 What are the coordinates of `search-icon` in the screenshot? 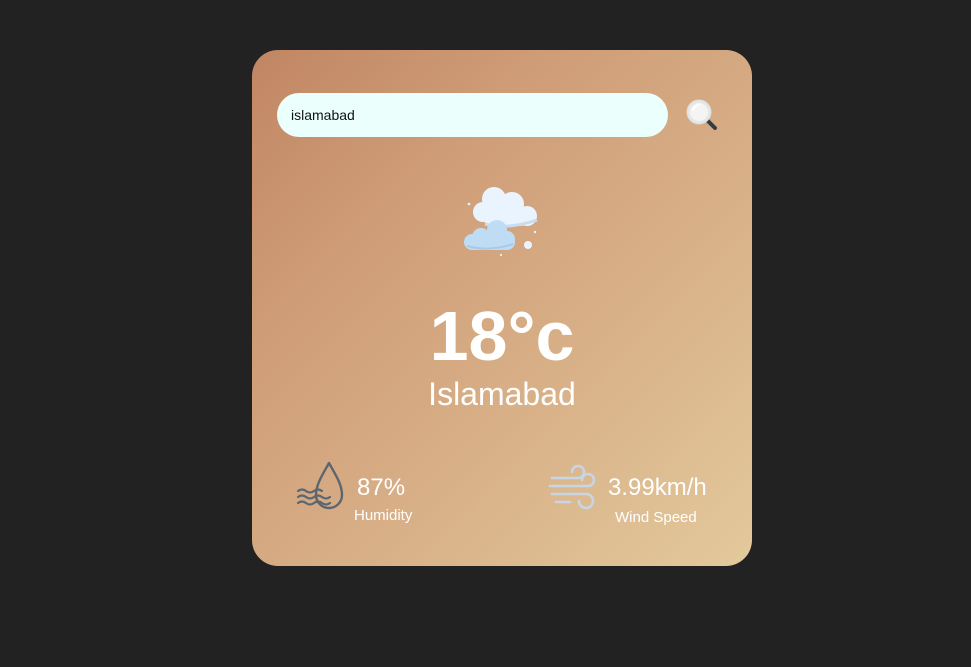 It's located at (701, 114).